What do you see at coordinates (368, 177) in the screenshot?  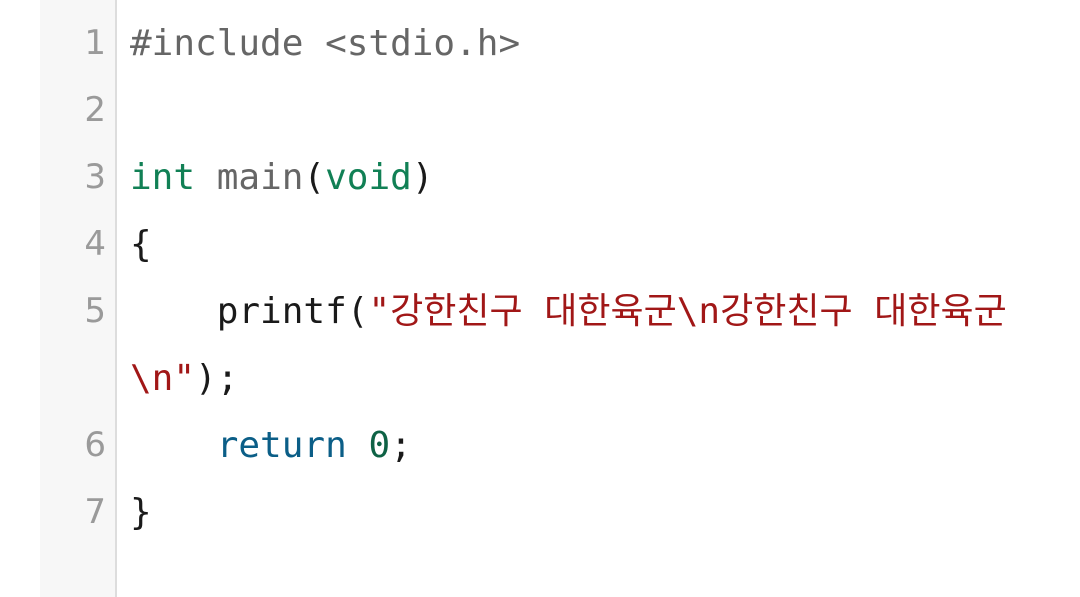 I see `param-type: void` at bounding box center [368, 177].